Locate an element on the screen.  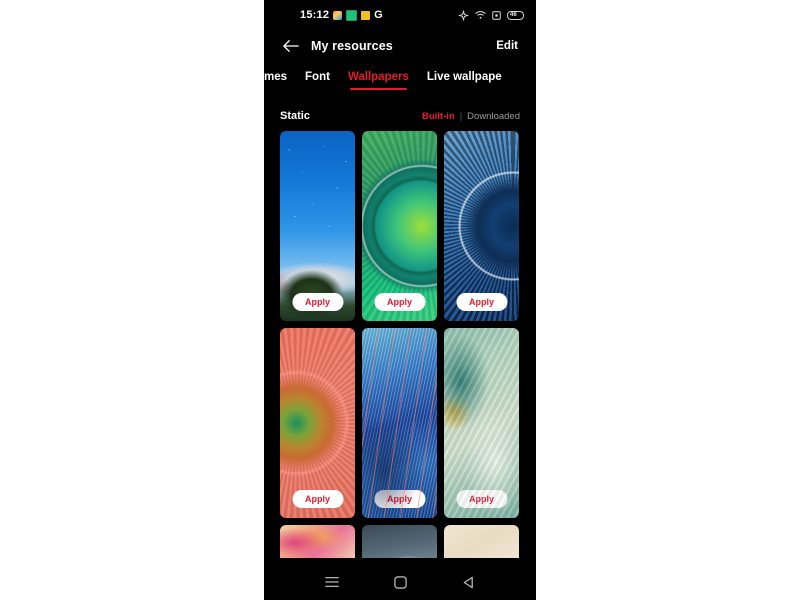
battery-icon: 46 is located at coordinates (515, 15).